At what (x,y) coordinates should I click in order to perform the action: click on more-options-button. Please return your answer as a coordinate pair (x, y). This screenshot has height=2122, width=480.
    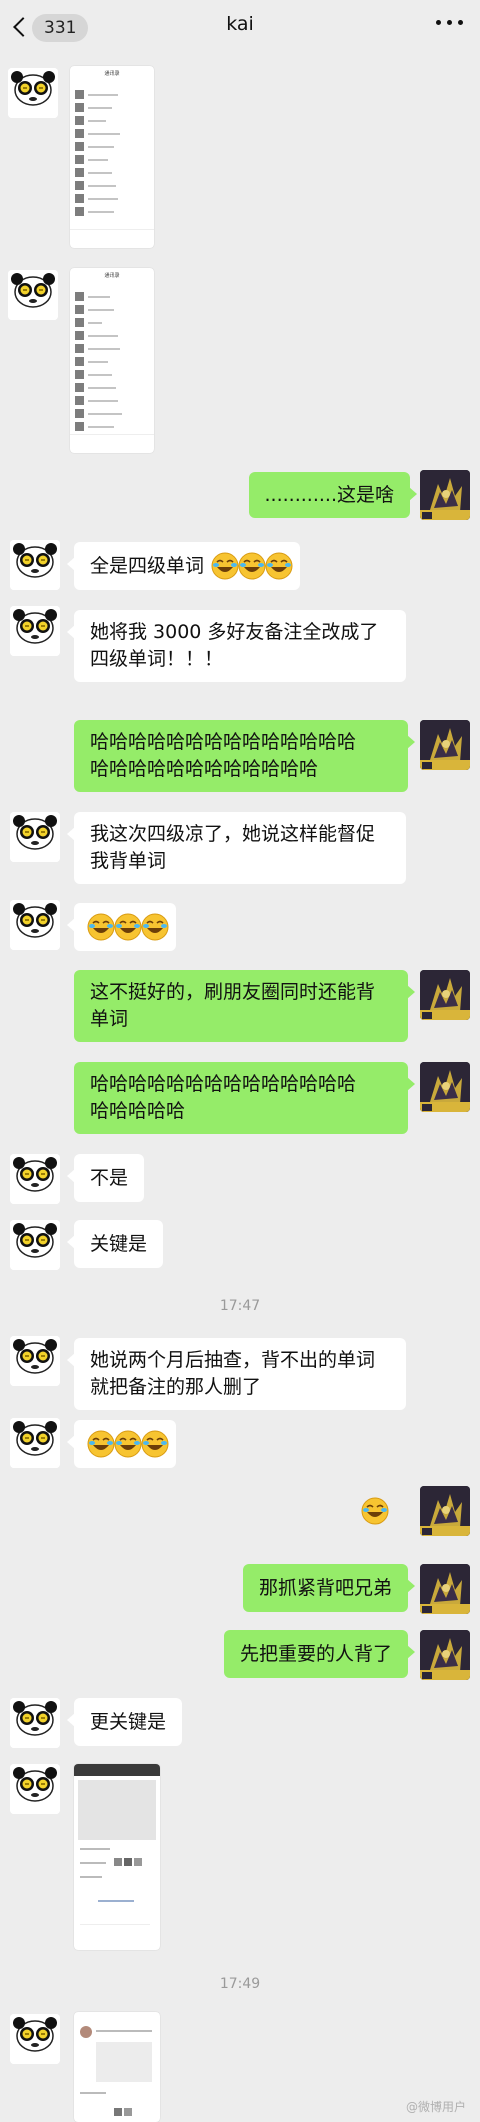
    Looking at the image, I should click on (450, 22).